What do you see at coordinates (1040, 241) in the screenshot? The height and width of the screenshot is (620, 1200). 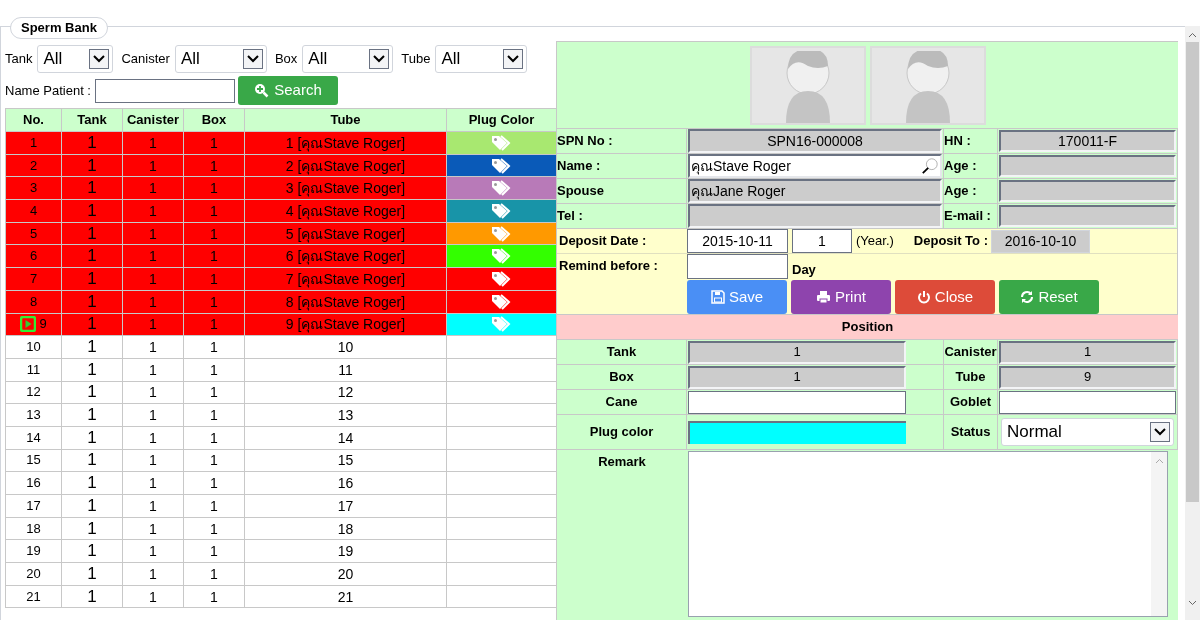 I see `deposit-to-field: 2016-10-10` at bounding box center [1040, 241].